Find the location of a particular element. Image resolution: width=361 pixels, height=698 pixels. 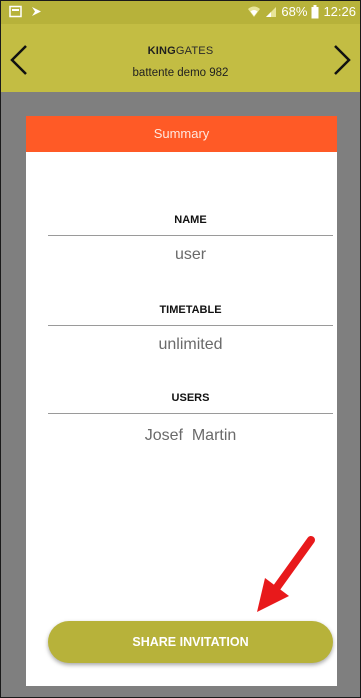

share-invitation-button: SHARE INVITATION is located at coordinates (190, 642).